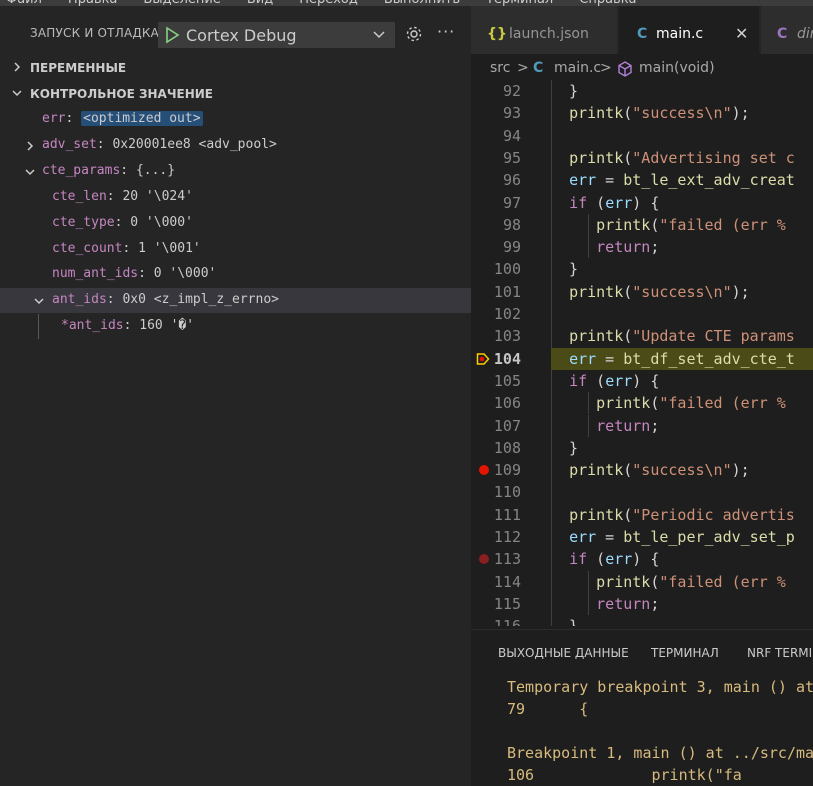  What do you see at coordinates (511, 180) in the screenshot?
I see `line-number: 96` at bounding box center [511, 180].